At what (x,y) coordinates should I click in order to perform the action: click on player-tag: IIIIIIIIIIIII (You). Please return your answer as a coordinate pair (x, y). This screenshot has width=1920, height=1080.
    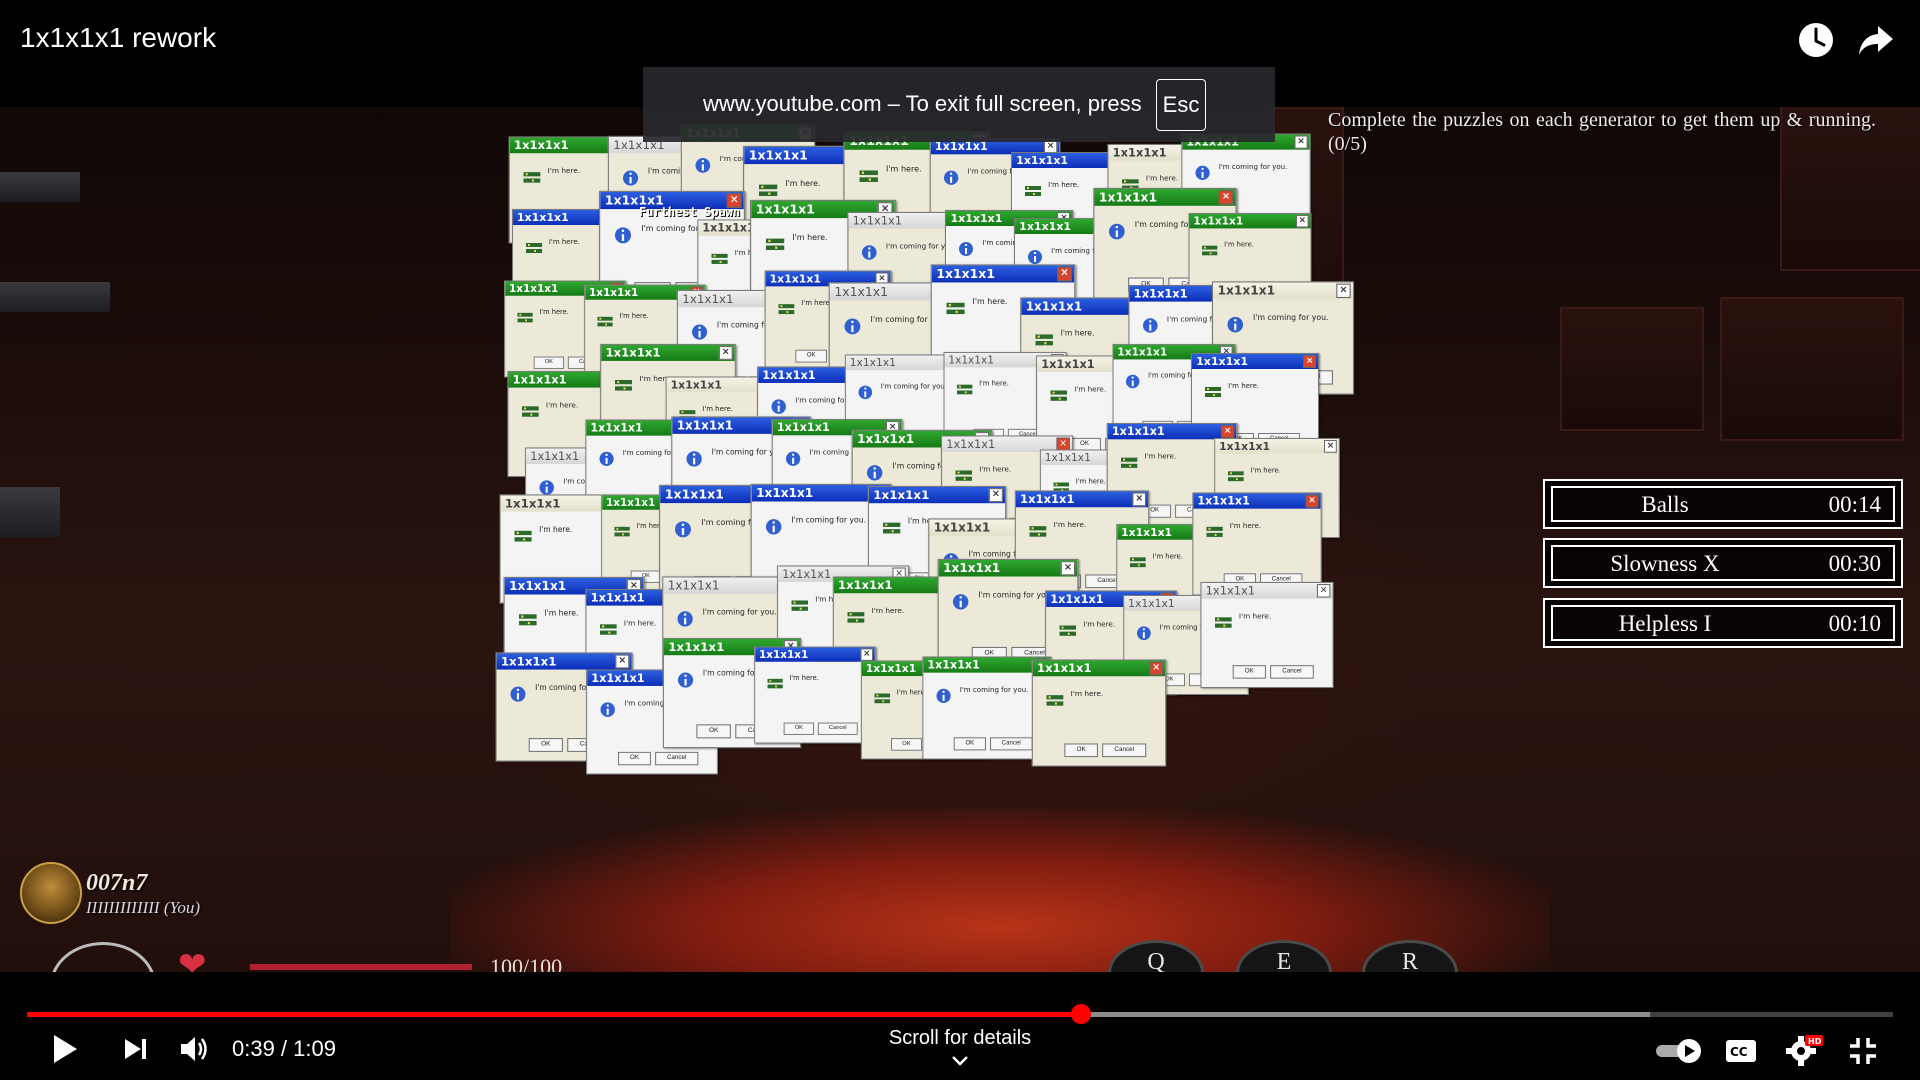
    Looking at the image, I should click on (143, 907).